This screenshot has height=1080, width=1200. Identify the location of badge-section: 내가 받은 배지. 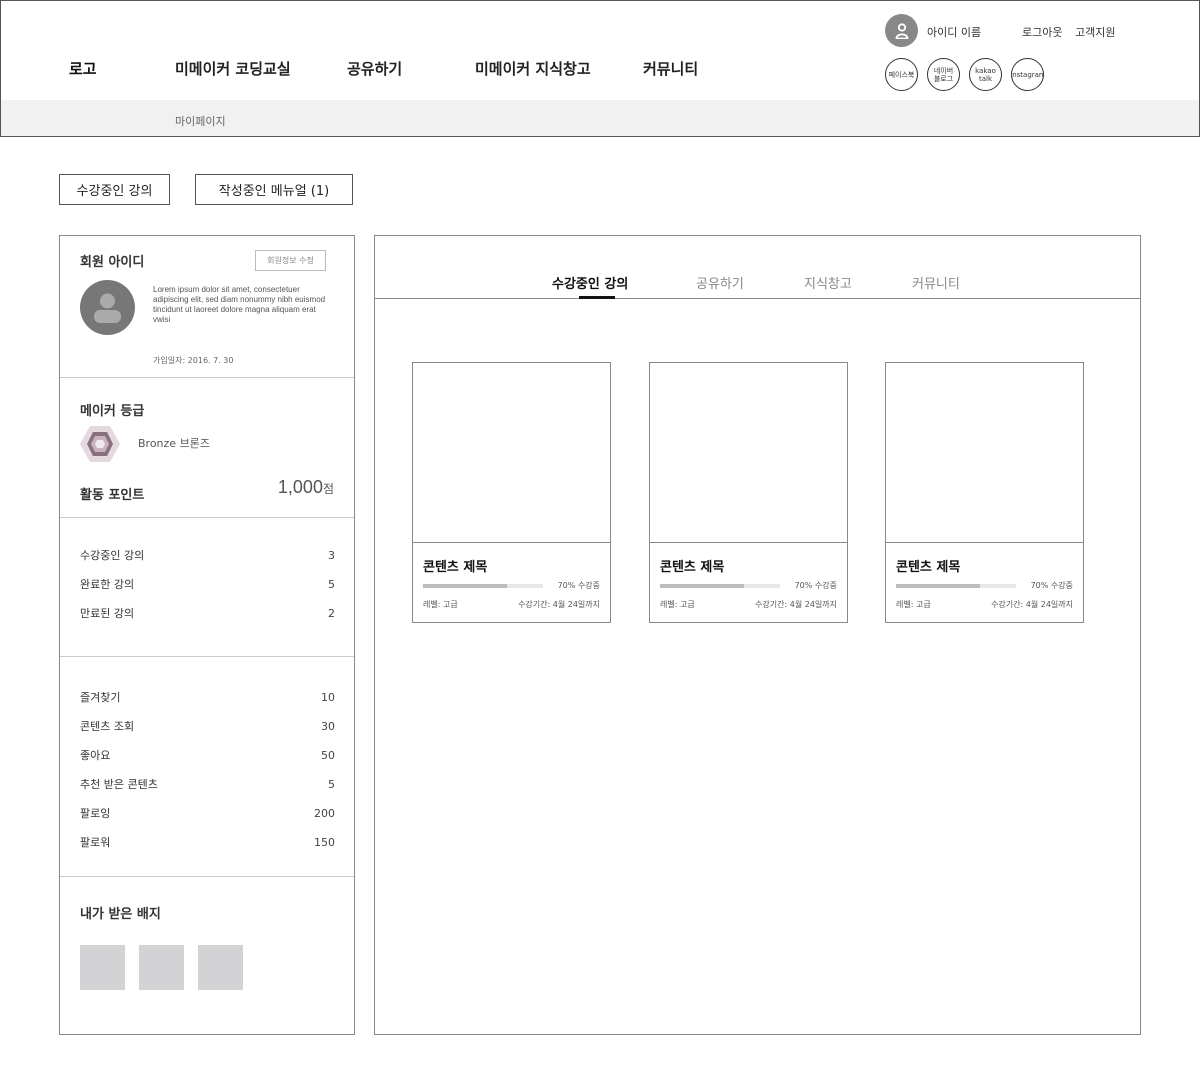
(207, 955).